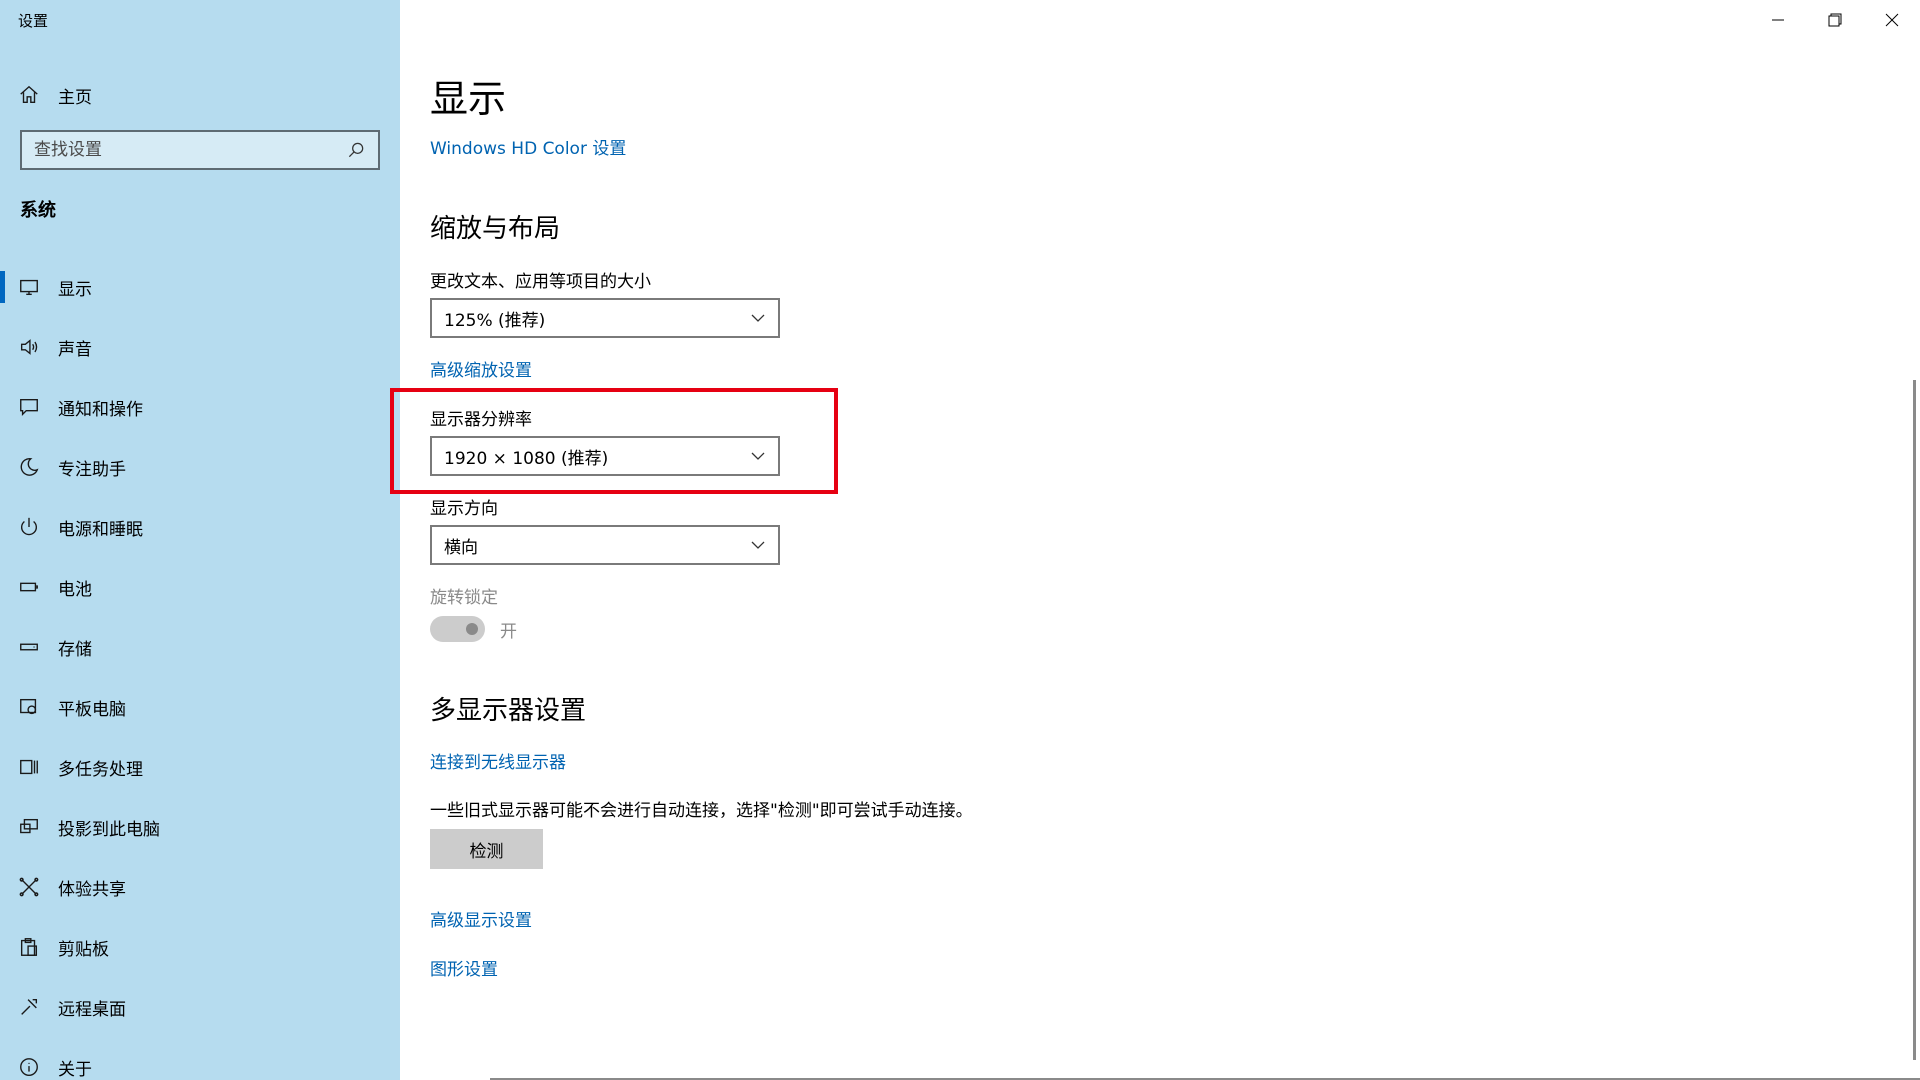 The height and width of the screenshot is (1080, 1920). What do you see at coordinates (33, 21) in the screenshot?
I see `app-title: 设置` at bounding box center [33, 21].